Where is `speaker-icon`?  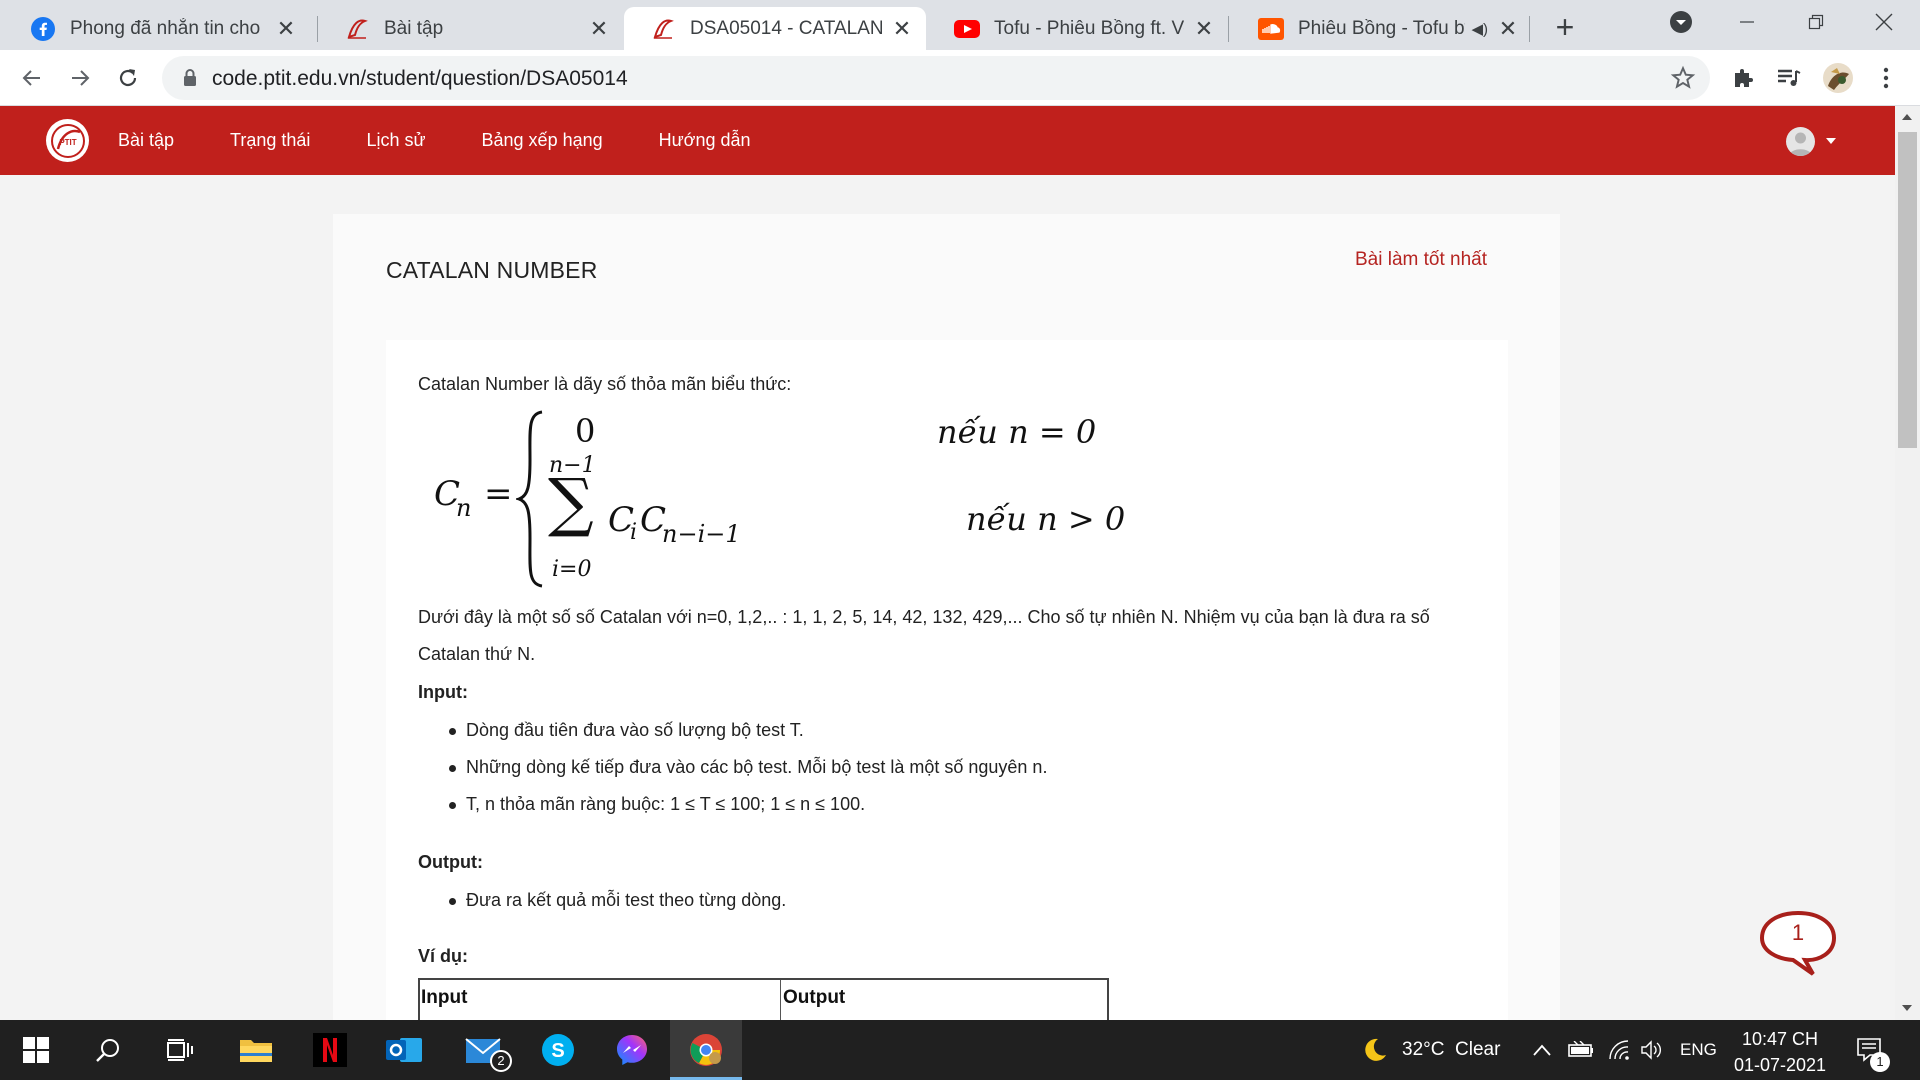 speaker-icon is located at coordinates (1651, 1050).